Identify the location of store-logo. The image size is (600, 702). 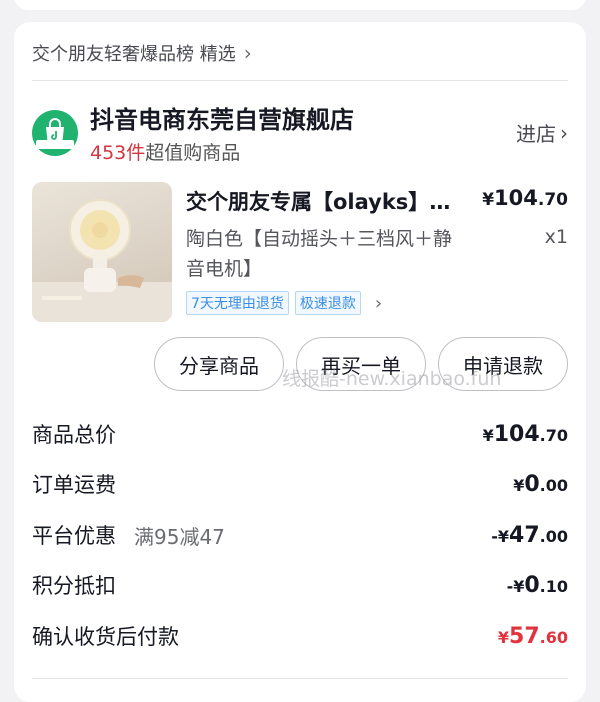
(55, 133).